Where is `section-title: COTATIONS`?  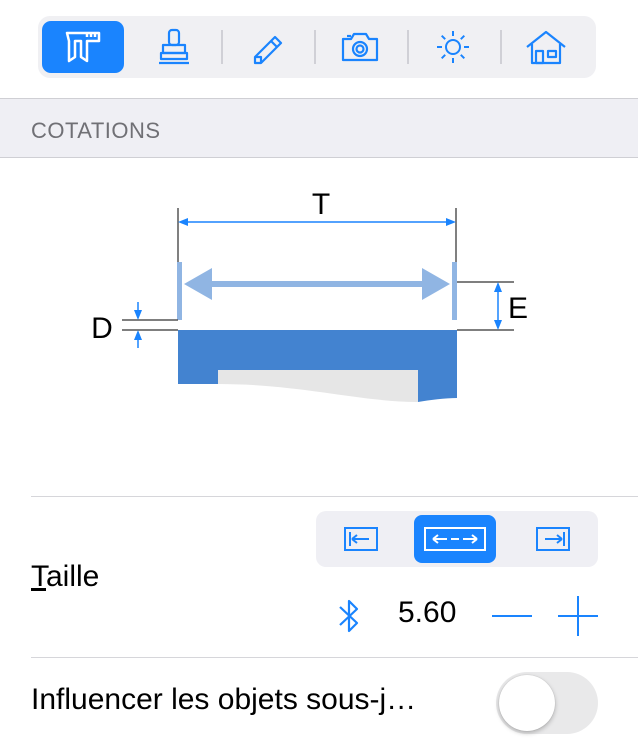 section-title: COTATIONS is located at coordinates (96, 130).